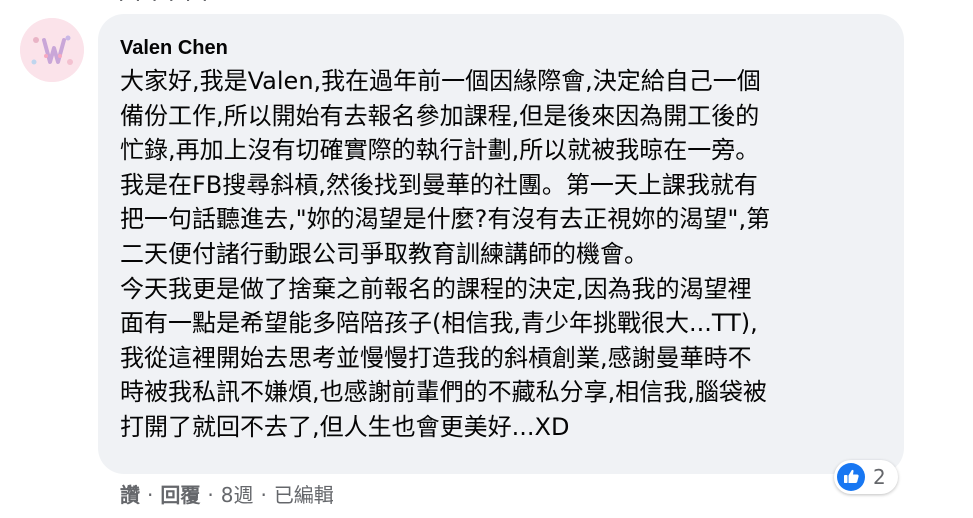 This screenshot has height=518, width=973. Describe the element at coordinates (439, 184) in the screenshot. I see `comment-text-line: 我是在FB搜尋斜槓,然後找到曼華的社團。第一天上課我就有` at that location.